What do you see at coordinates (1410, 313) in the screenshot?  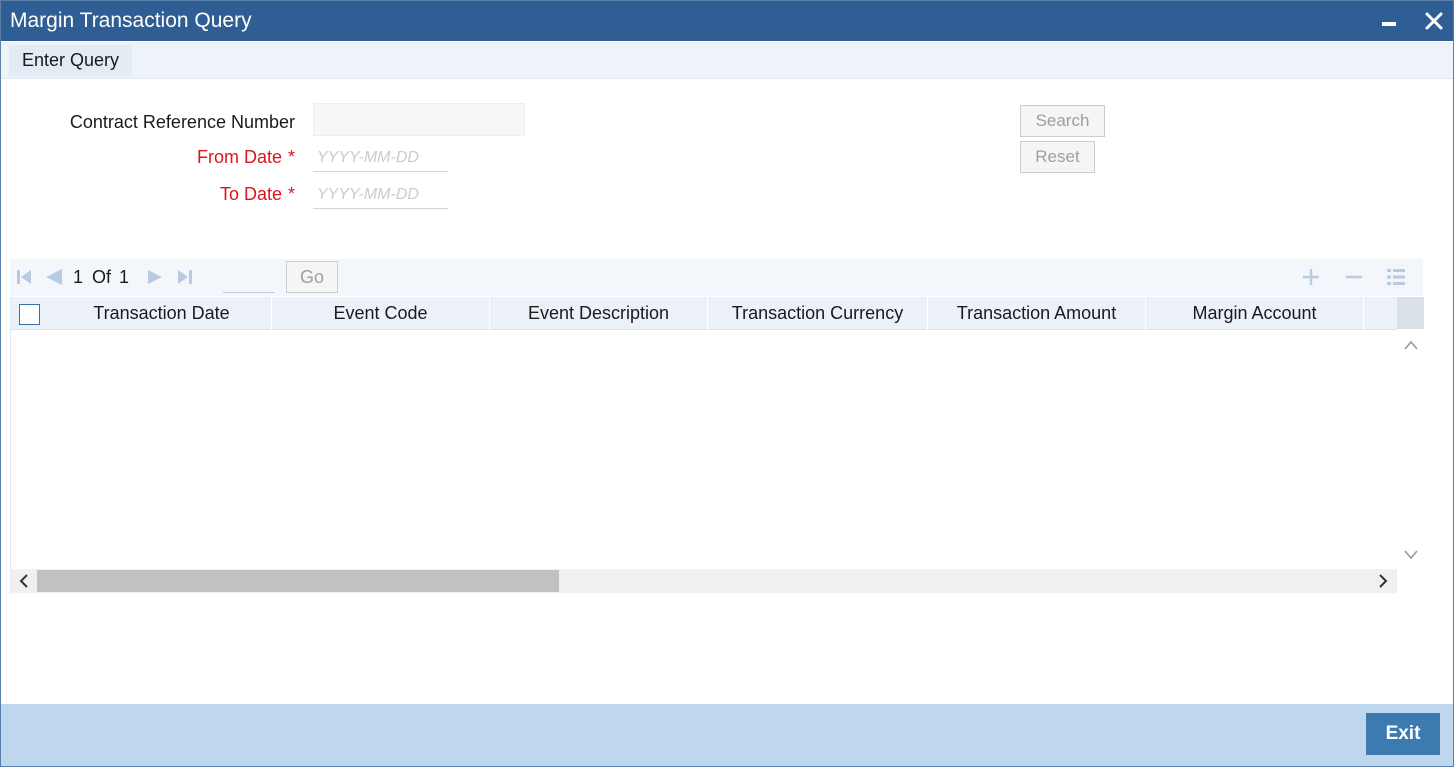 I see `scrollbar-header-cap` at bounding box center [1410, 313].